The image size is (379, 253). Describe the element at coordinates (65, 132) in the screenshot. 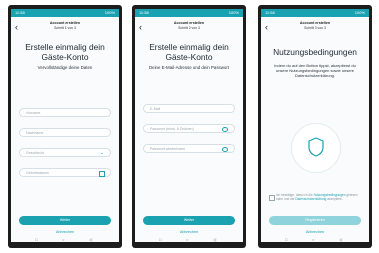

I see `last-name-field: Nachname` at that location.